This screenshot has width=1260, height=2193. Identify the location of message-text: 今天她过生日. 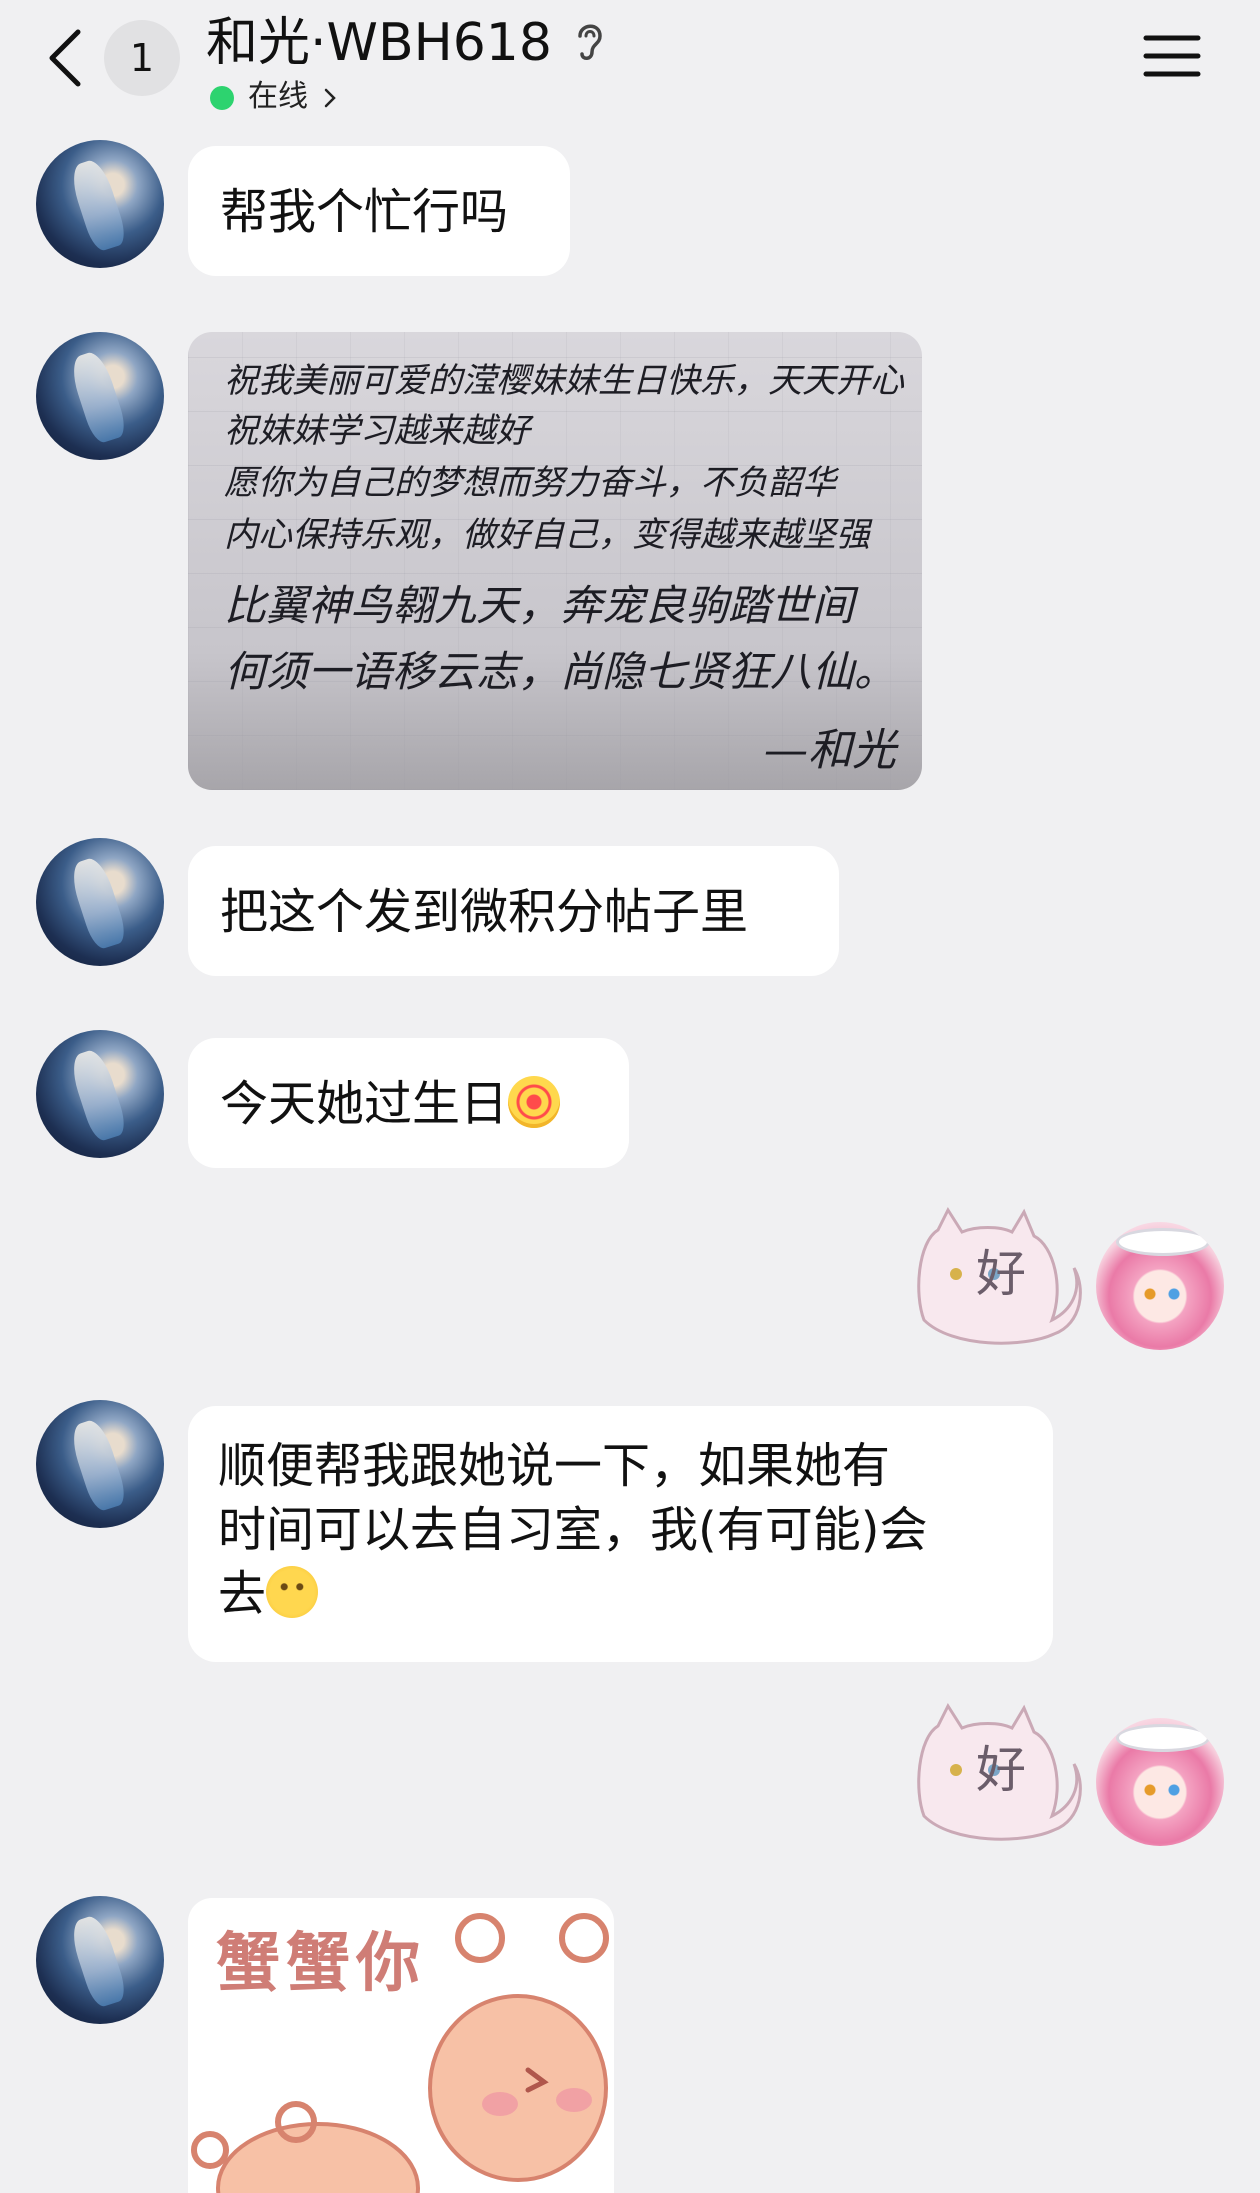
(364, 1104).